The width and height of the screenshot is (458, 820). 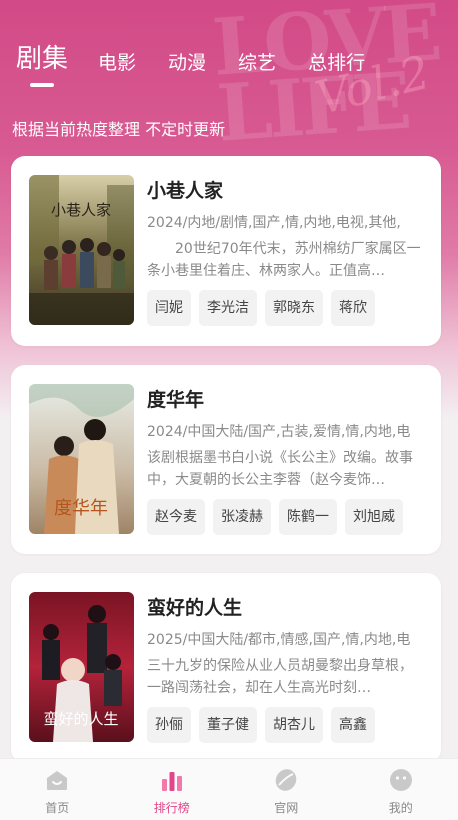 I want to click on nav-label: 首页, so click(x=57, y=808).